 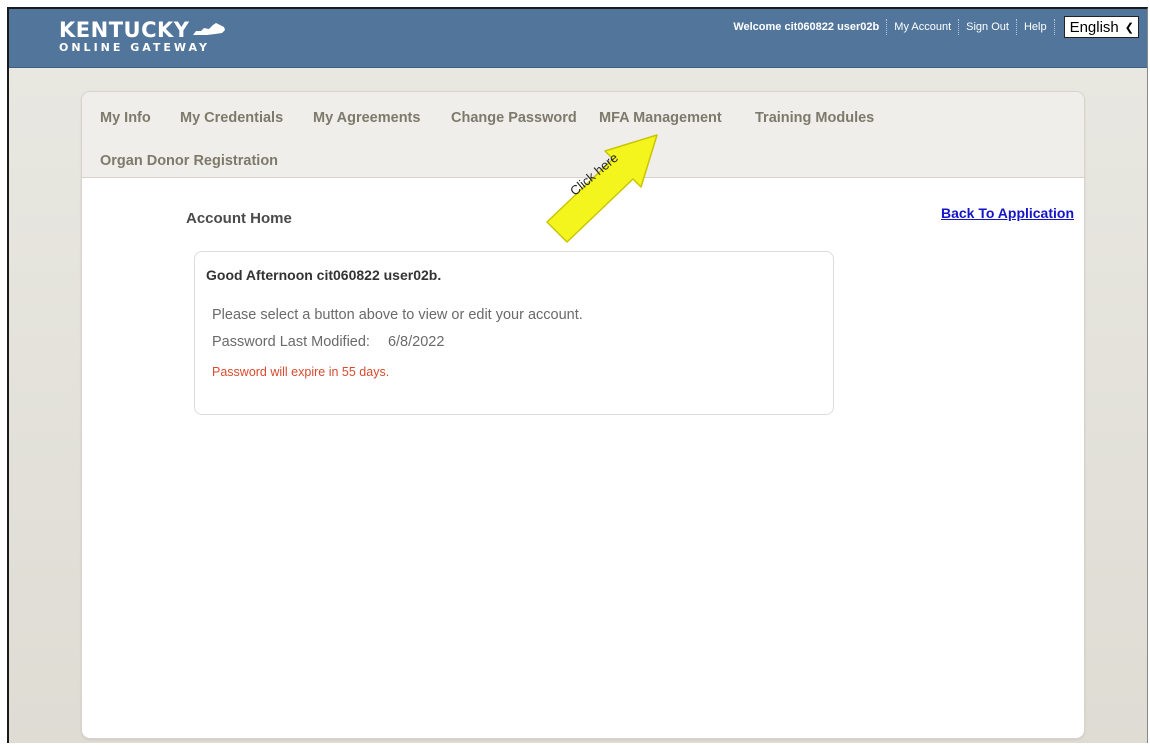 I want to click on password-modified-row: Password Last Modified: 6/8/2022, so click(x=328, y=342).